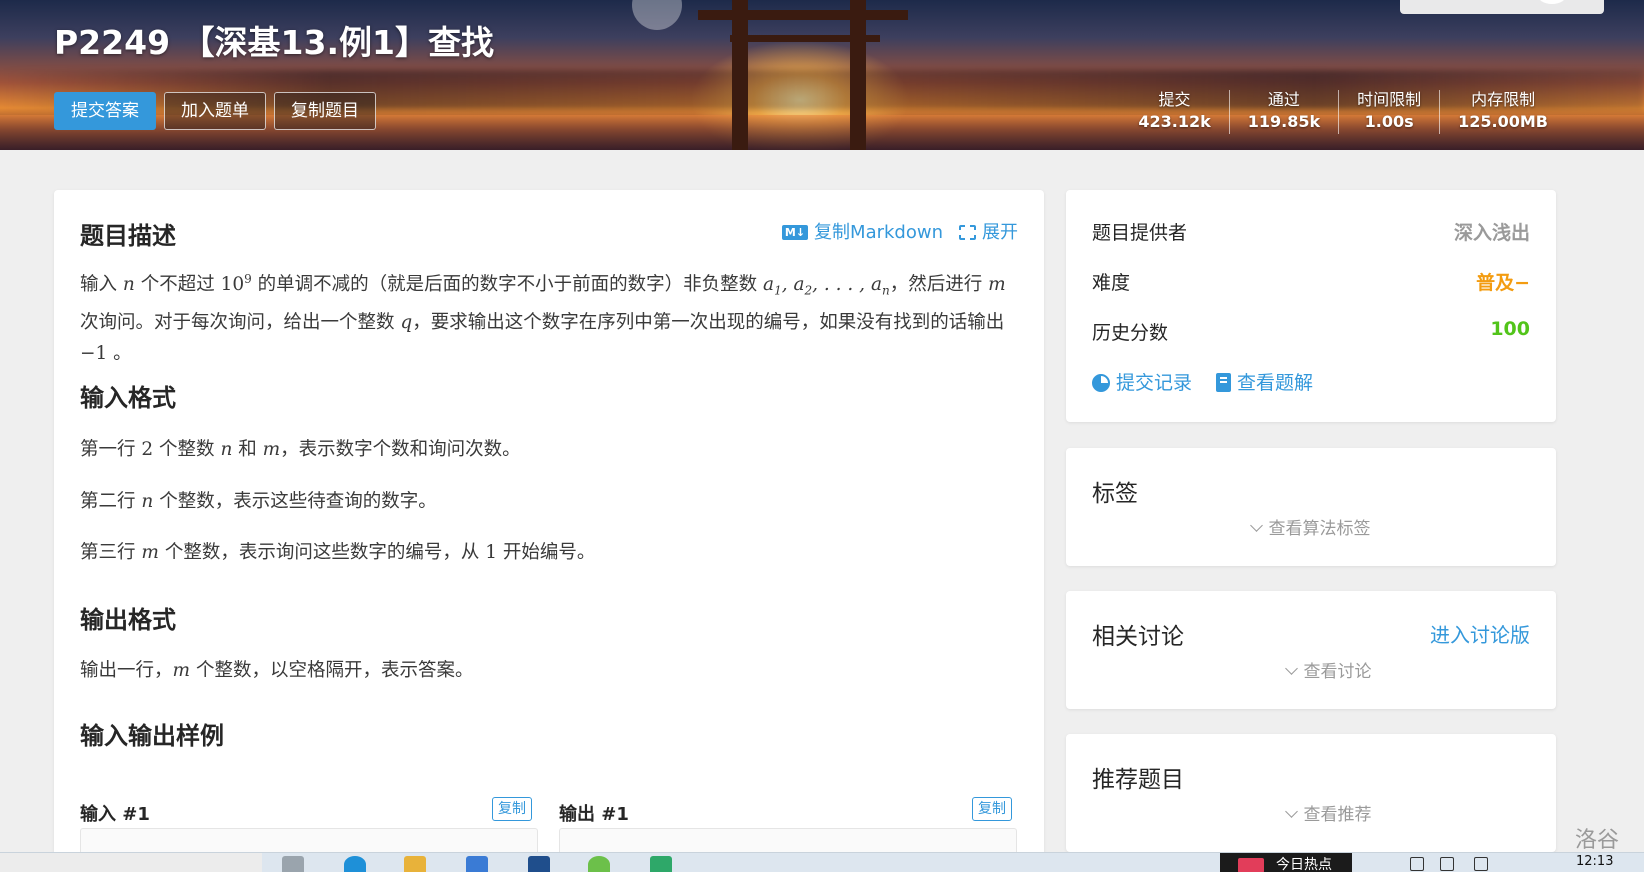 The width and height of the screenshot is (1644, 872). I want to click on text: 个整数，表示询问这些数字的编号，从, so click(322, 552).